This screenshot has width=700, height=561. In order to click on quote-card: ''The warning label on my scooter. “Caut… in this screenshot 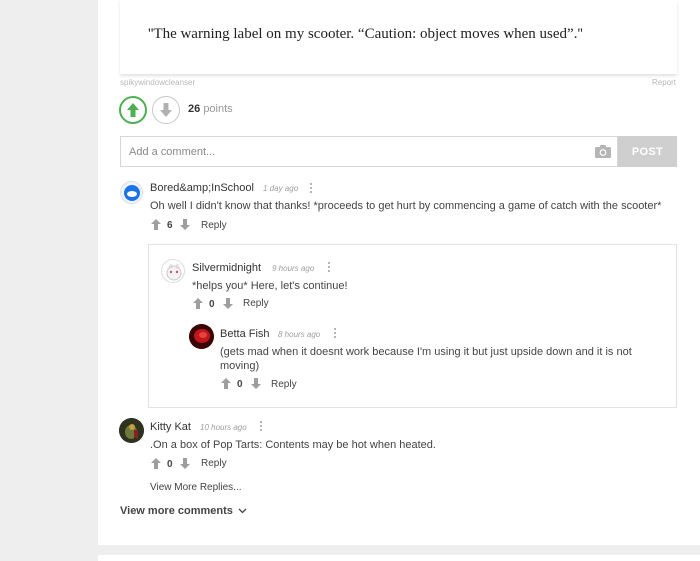, I will do `click(398, 37)`.